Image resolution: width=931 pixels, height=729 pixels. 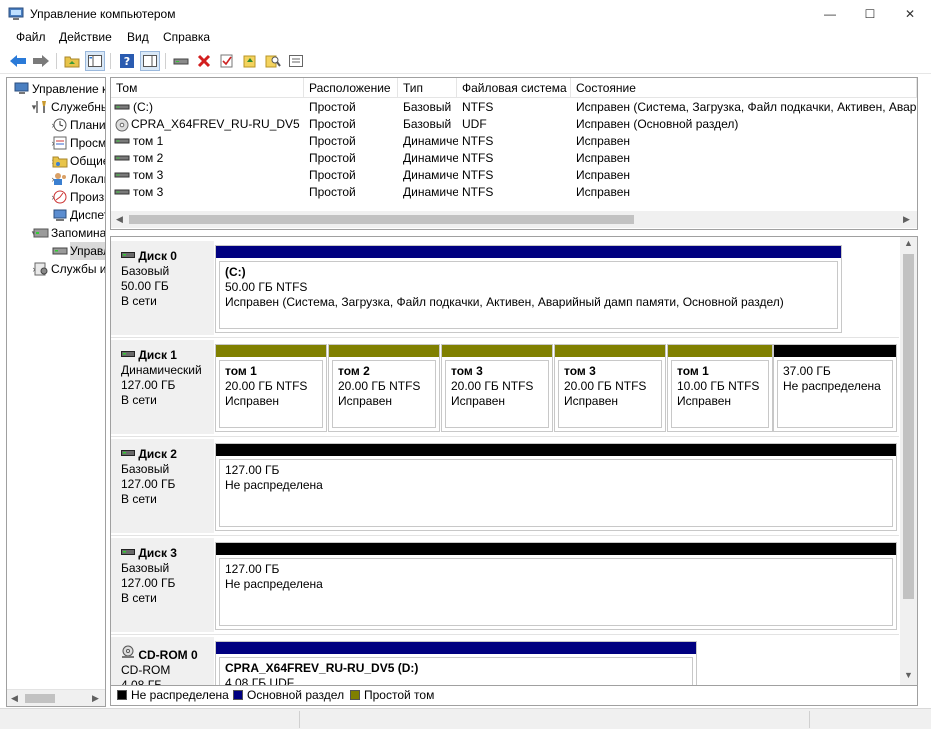 What do you see at coordinates (157, 256) in the screenshot?
I see `disk-name: Диск 0` at bounding box center [157, 256].